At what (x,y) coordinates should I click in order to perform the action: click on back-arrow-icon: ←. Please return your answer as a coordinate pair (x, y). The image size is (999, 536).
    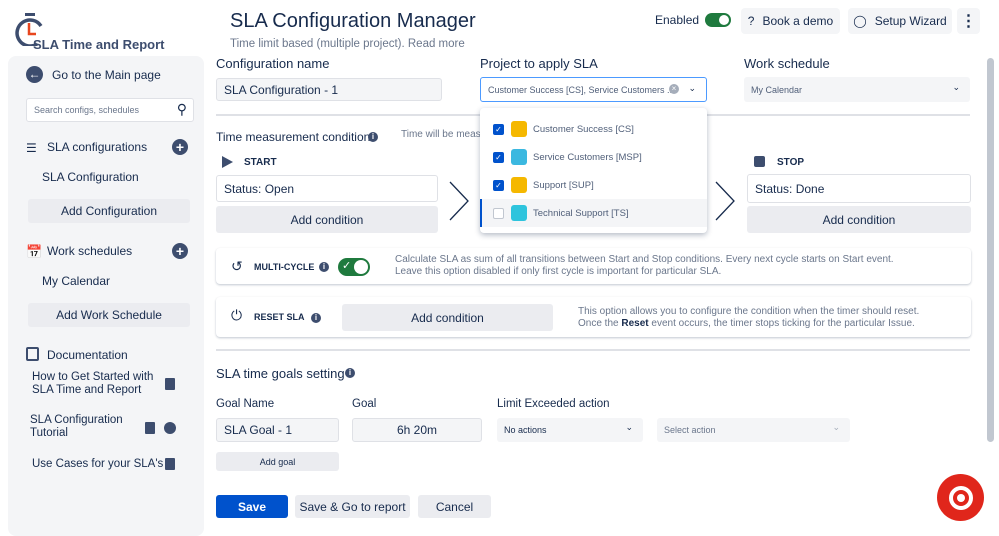
    Looking at the image, I should click on (34, 74).